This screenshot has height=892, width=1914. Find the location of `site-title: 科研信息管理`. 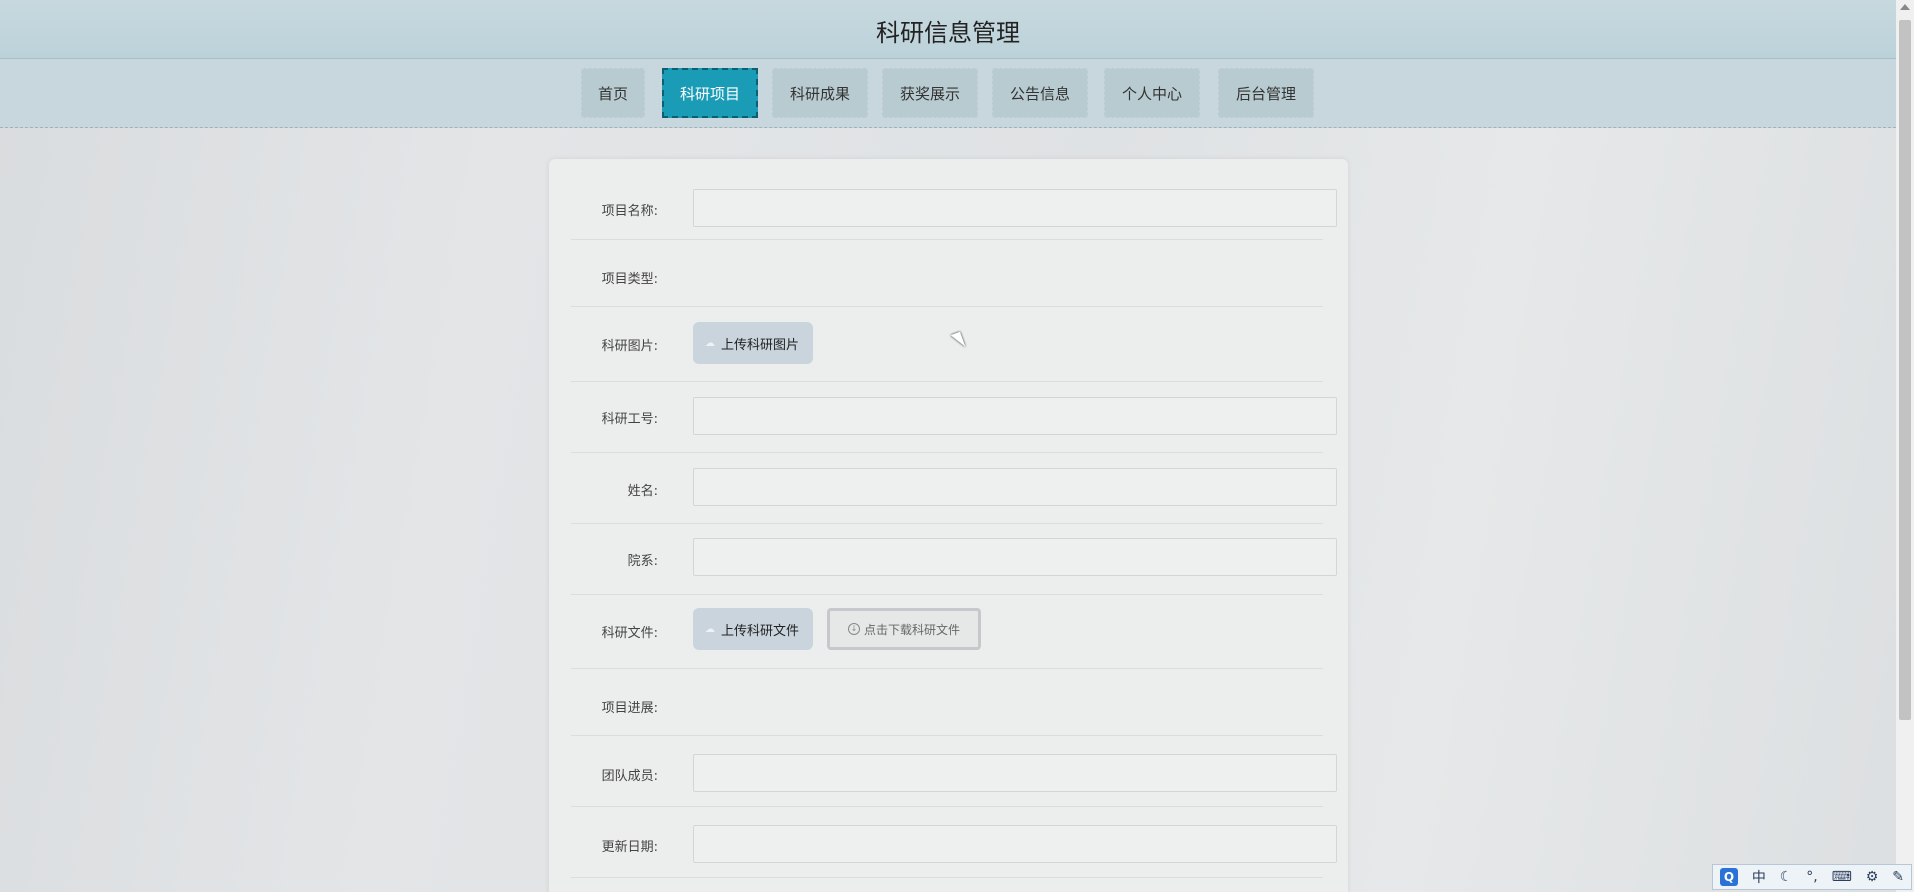

site-title: 科研信息管理 is located at coordinates (948, 33).